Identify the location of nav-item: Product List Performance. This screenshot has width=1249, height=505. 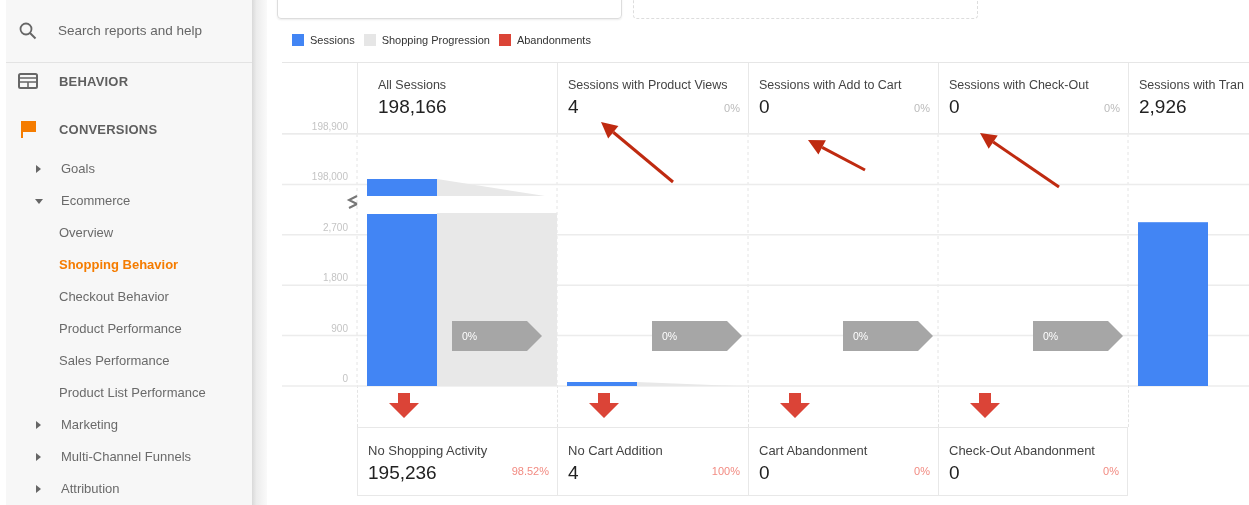
(132, 393).